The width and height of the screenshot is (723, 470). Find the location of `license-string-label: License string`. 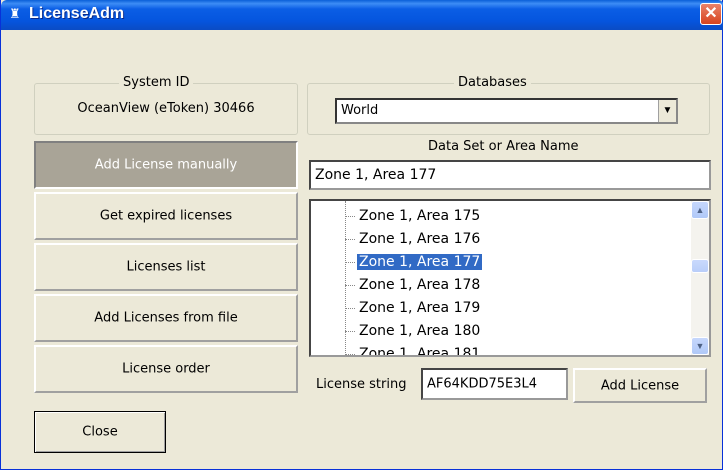

license-string-label: License string is located at coordinates (361, 384).